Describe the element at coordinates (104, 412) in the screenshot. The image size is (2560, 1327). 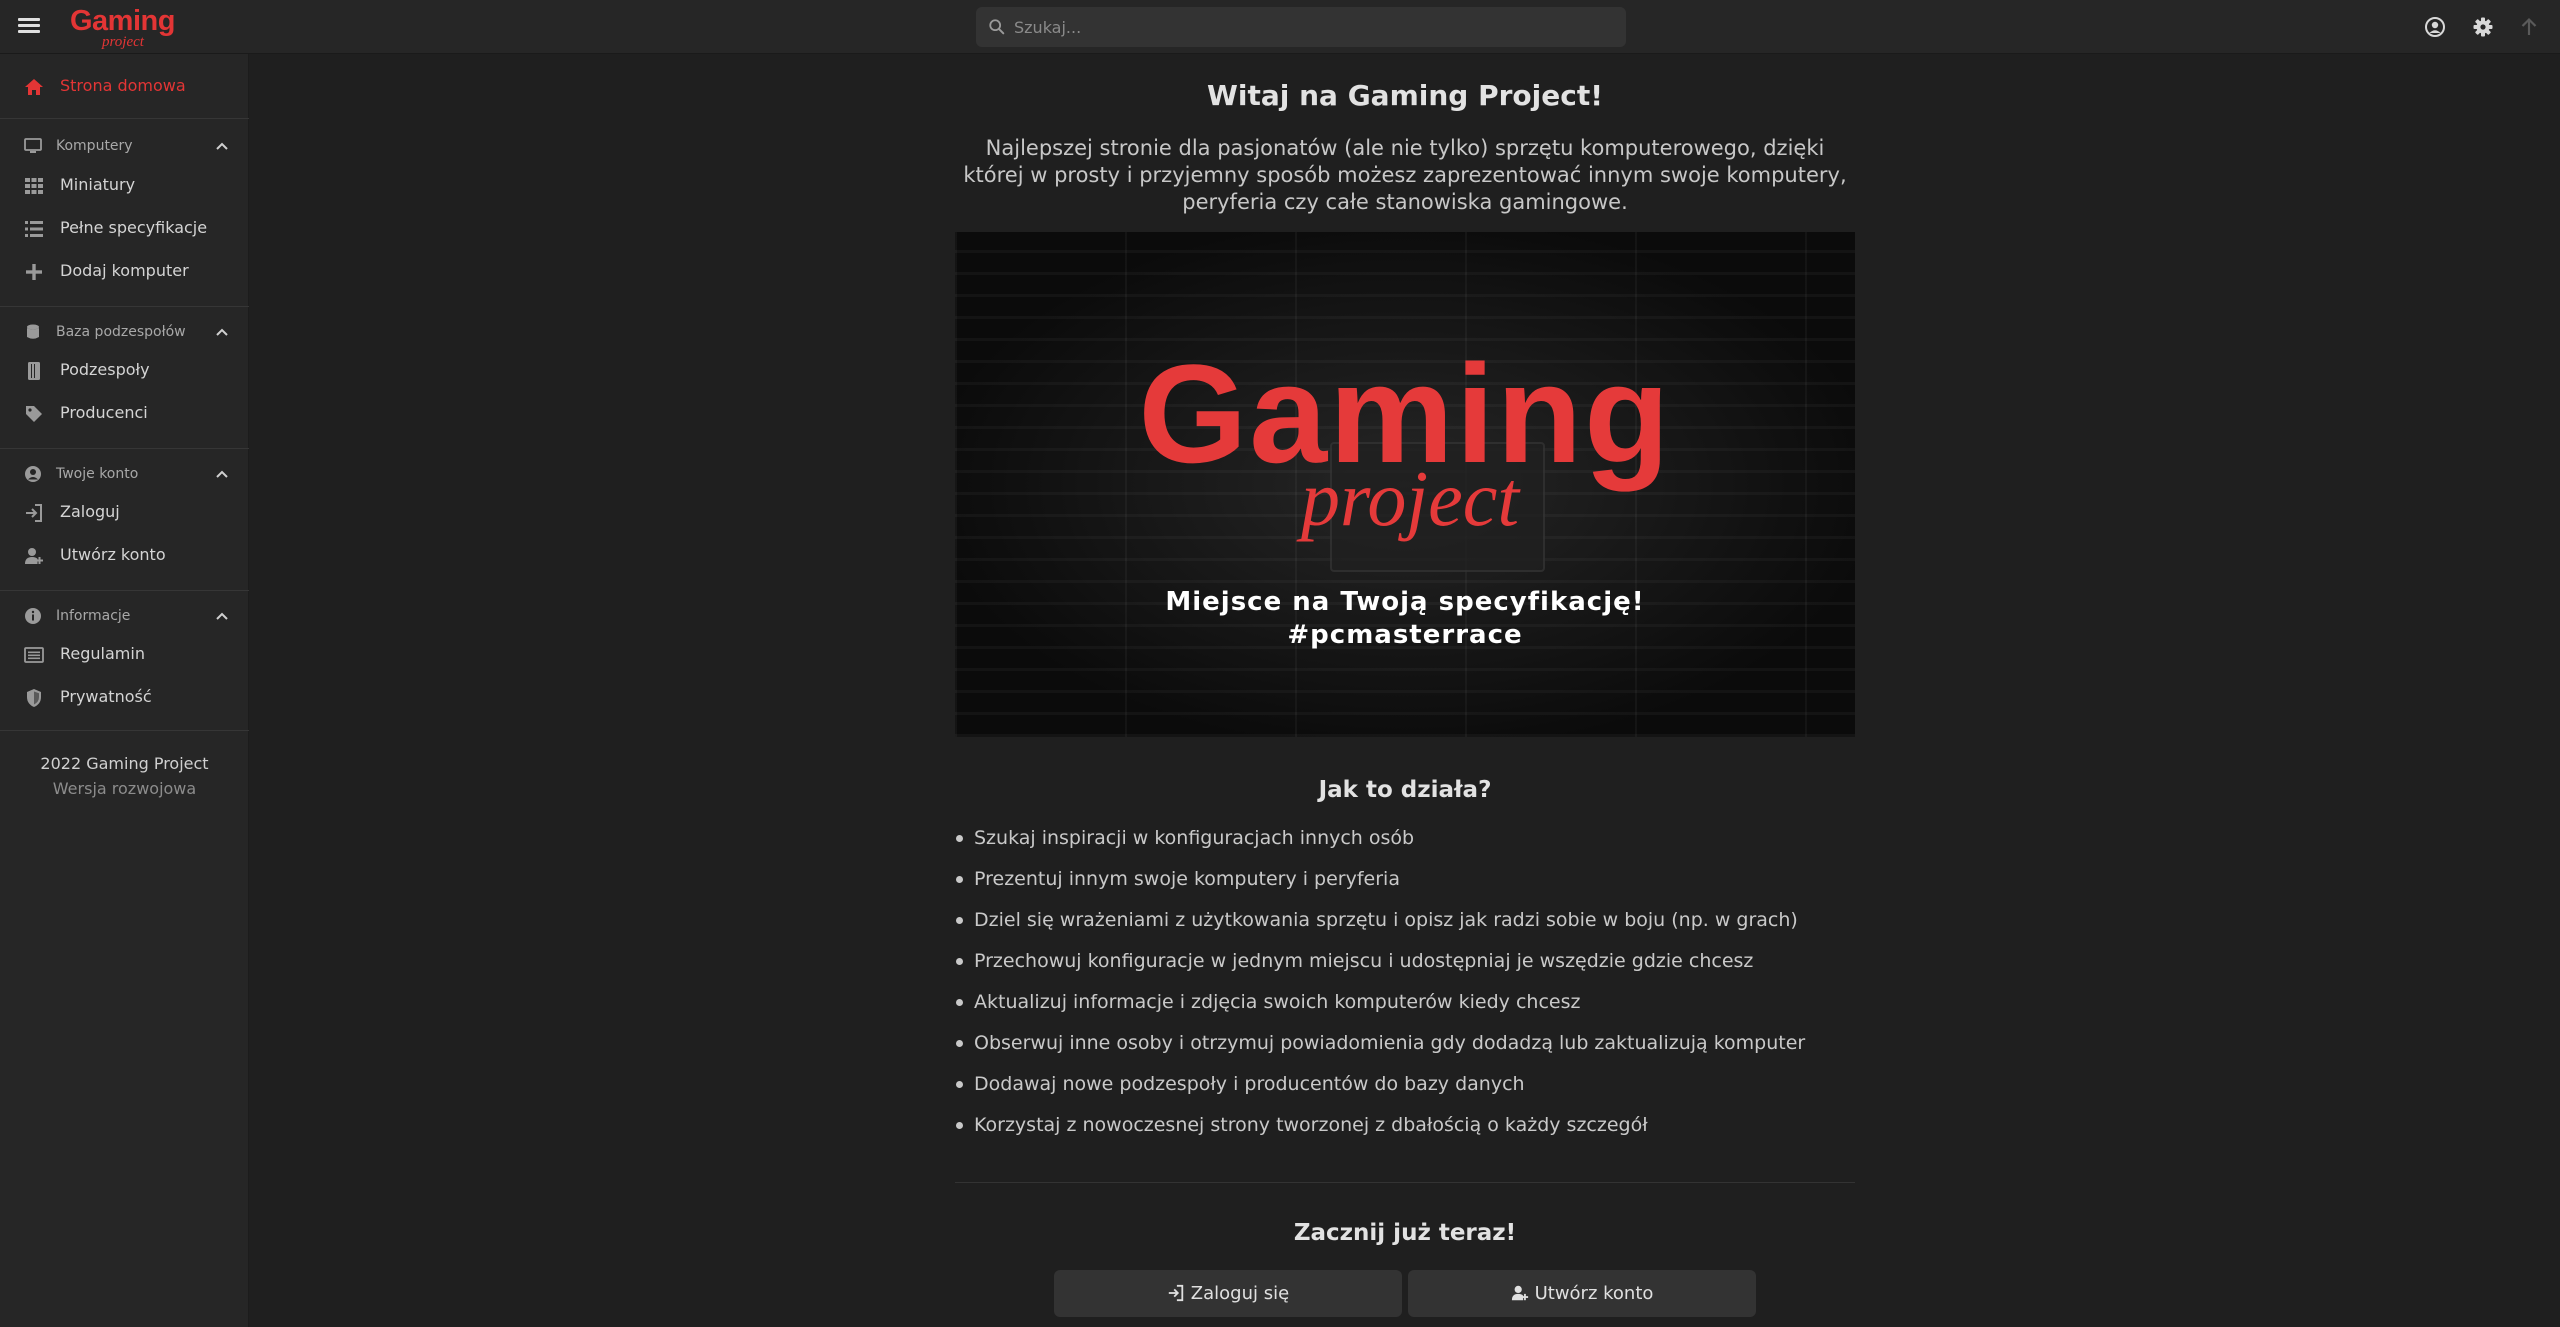
I see `sidebar-item-label: Producenci` at that location.